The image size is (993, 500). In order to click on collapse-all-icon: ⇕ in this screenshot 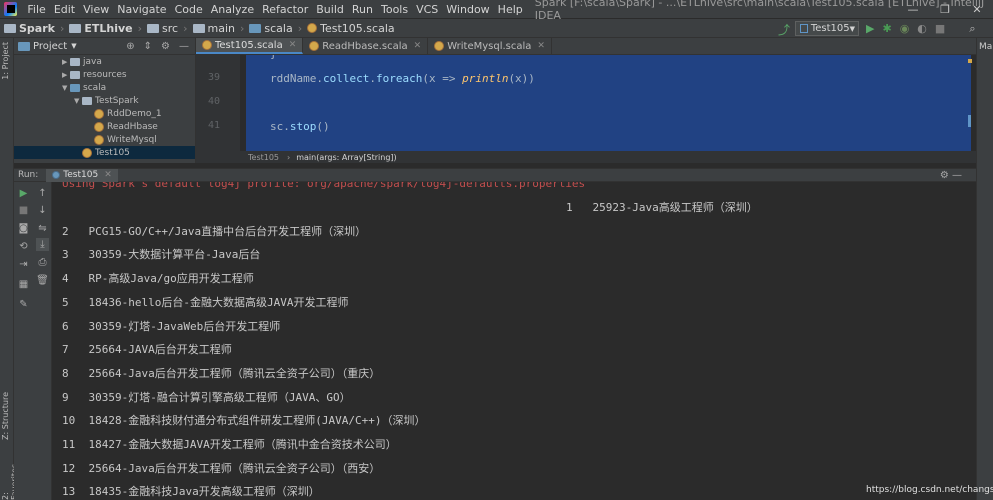, I will do `click(148, 46)`.